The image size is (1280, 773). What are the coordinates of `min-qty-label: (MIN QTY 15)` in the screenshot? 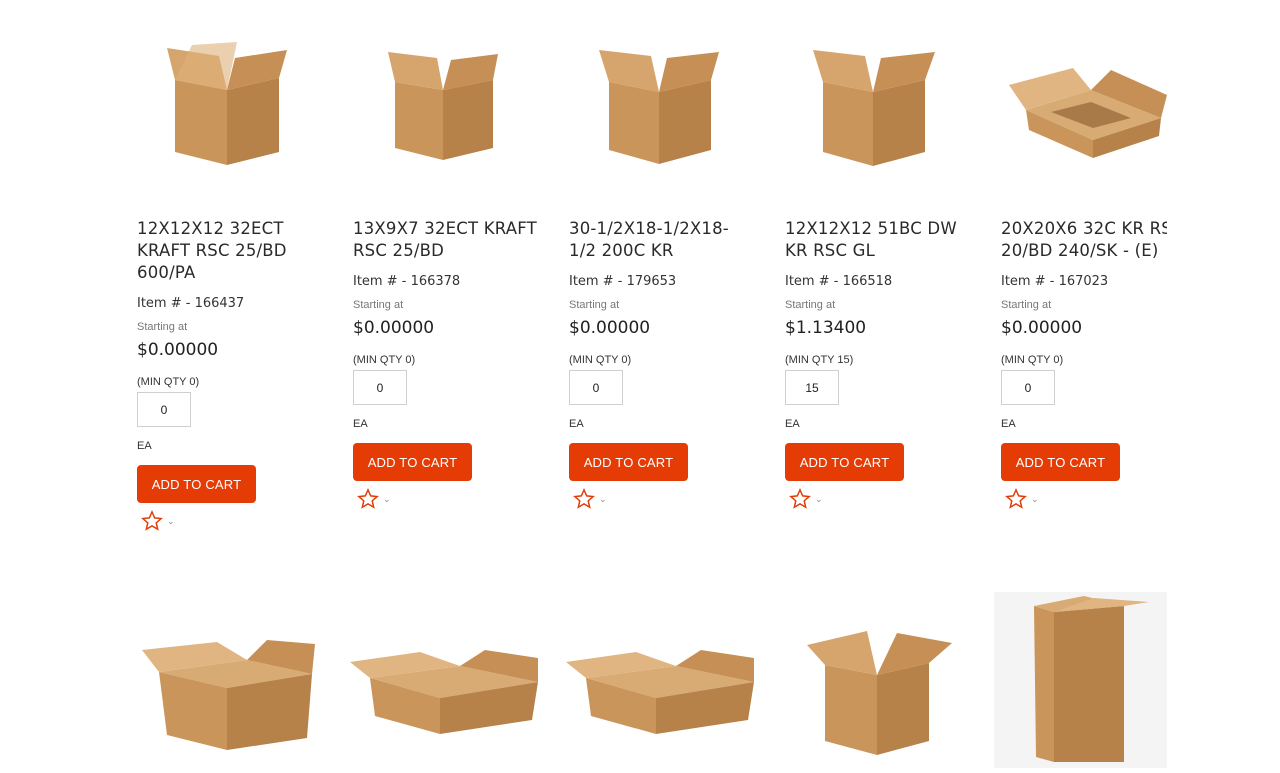 It's located at (819, 360).